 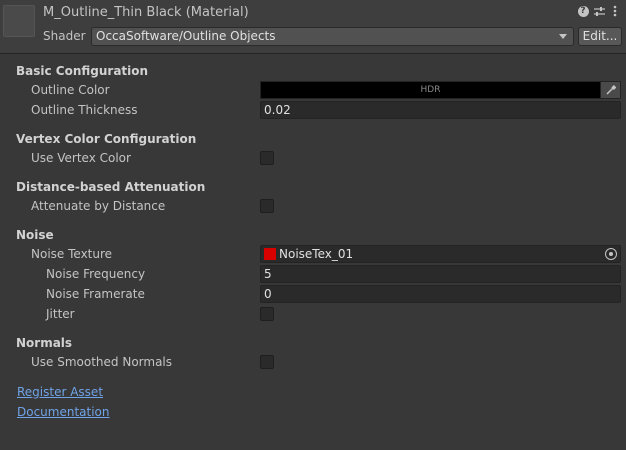 What do you see at coordinates (186, 36) in the screenshot?
I see `shader-dropdown-value: OccaSoftware/Outline Objects` at bounding box center [186, 36].